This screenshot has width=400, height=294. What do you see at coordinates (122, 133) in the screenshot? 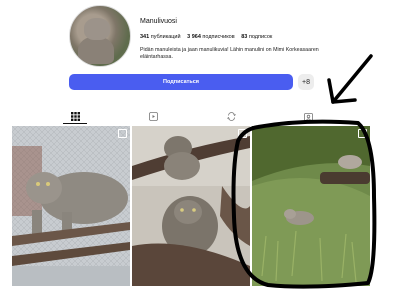
I see `carousel-icon` at bounding box center [122, 133].